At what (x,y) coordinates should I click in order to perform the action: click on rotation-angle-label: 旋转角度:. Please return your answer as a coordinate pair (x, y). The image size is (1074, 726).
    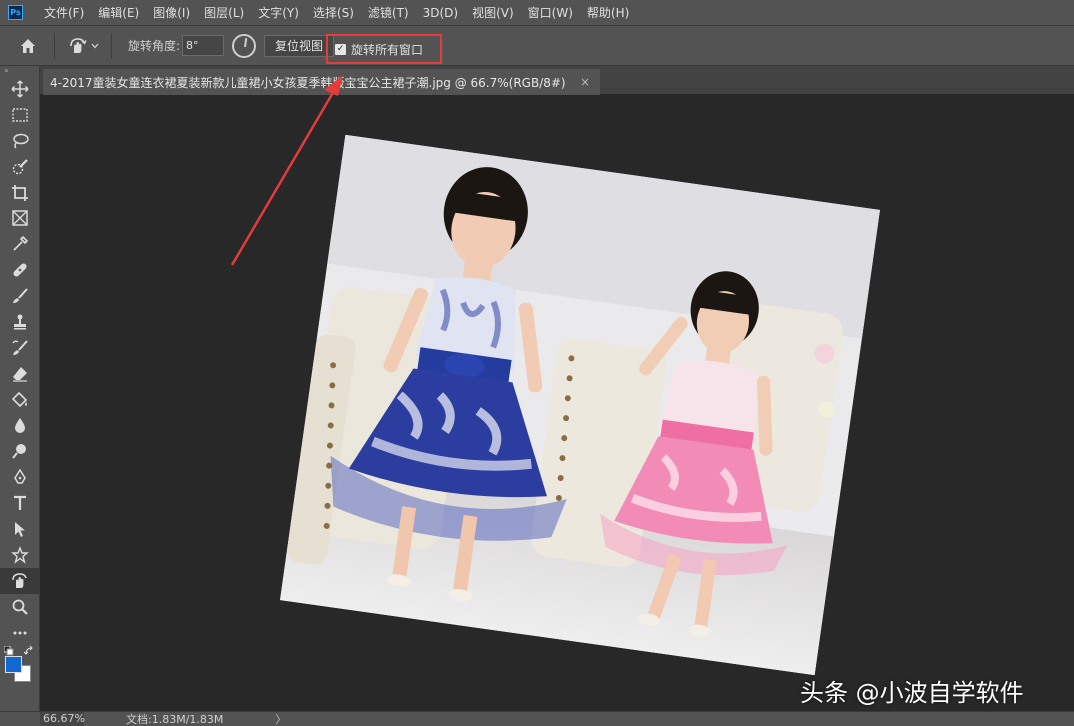
    Looking at the image, I should click on (154, 46).